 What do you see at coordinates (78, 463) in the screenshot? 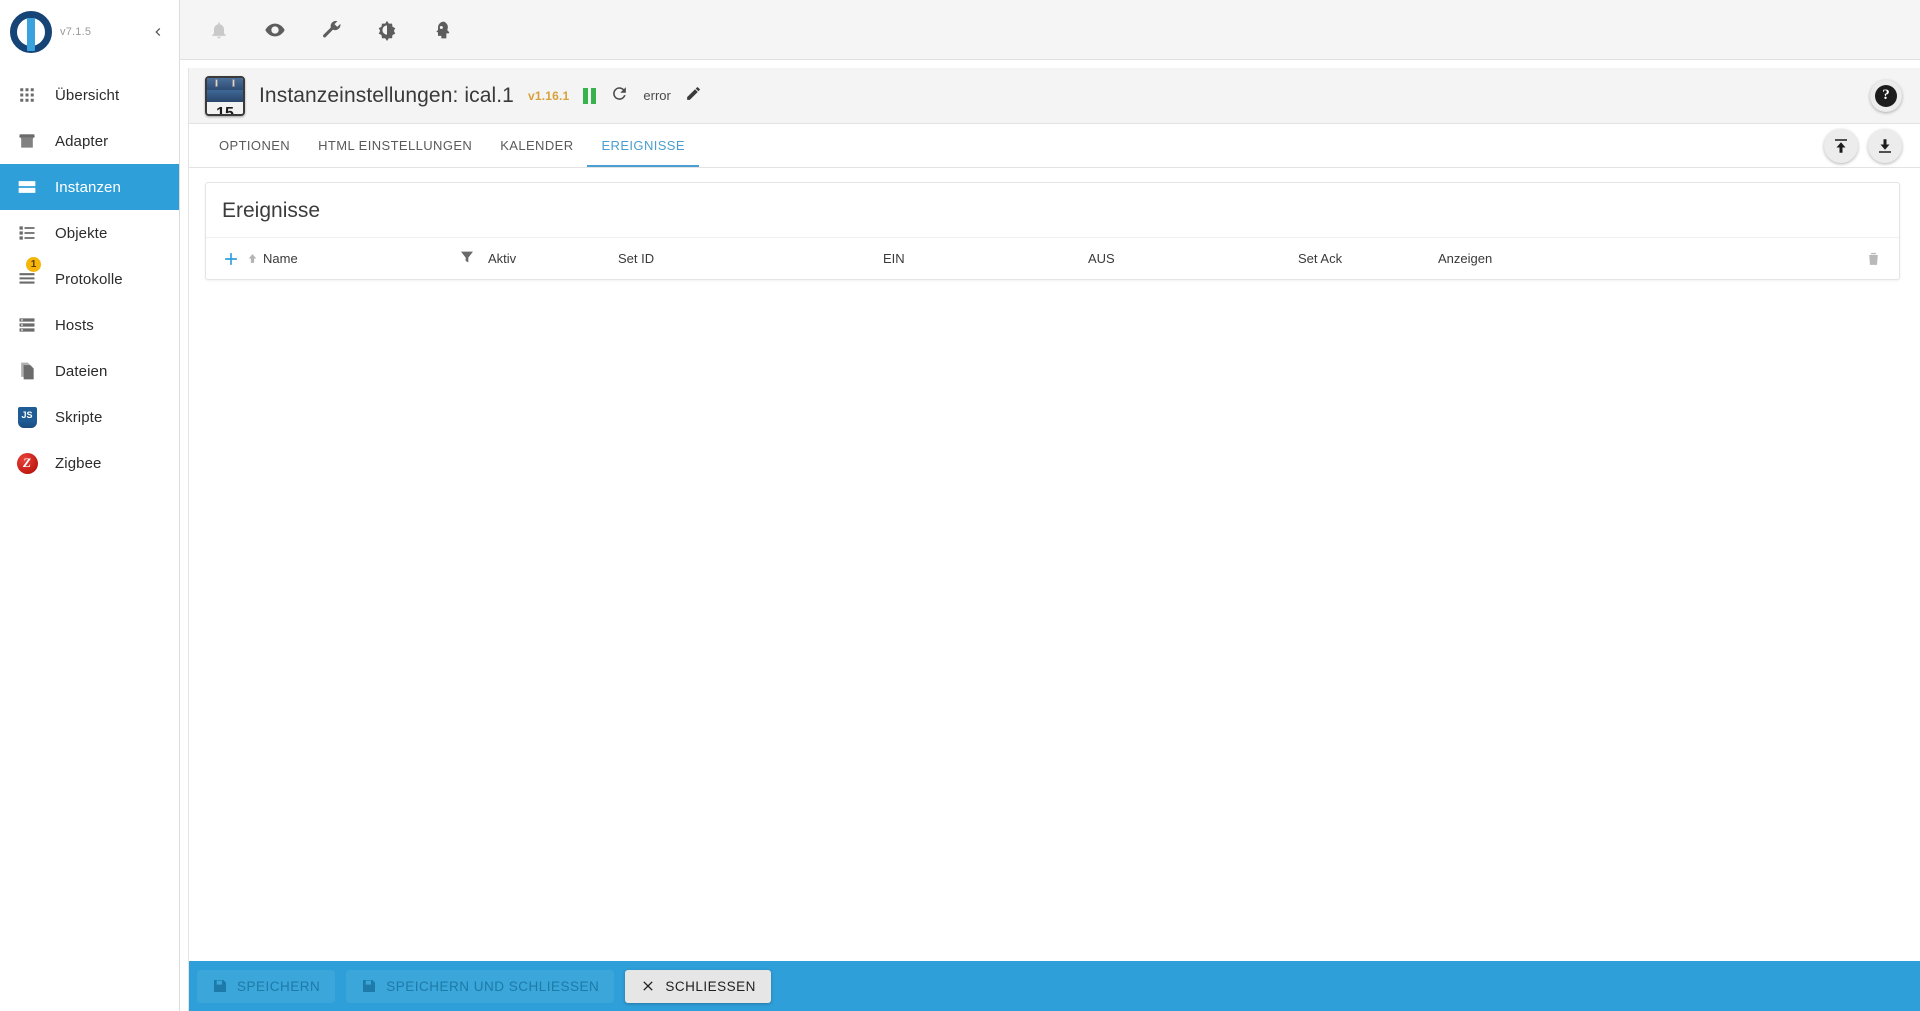
I see `sidebar-item-label: Zigbee` at bounding box center [78, 463].